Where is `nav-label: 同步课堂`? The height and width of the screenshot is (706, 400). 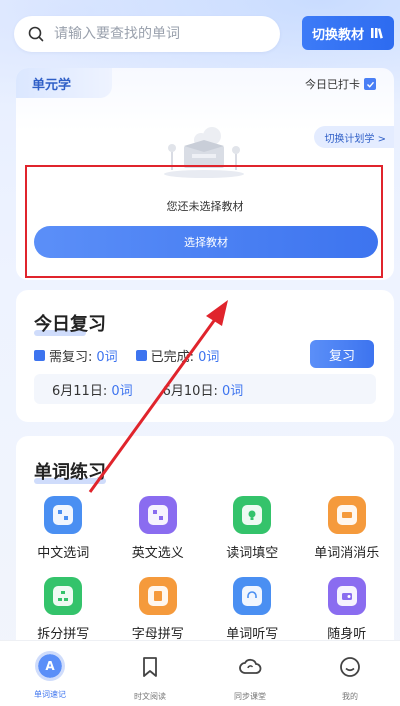 nav-label: 同步课堂 is located at coordinates (250, 696).